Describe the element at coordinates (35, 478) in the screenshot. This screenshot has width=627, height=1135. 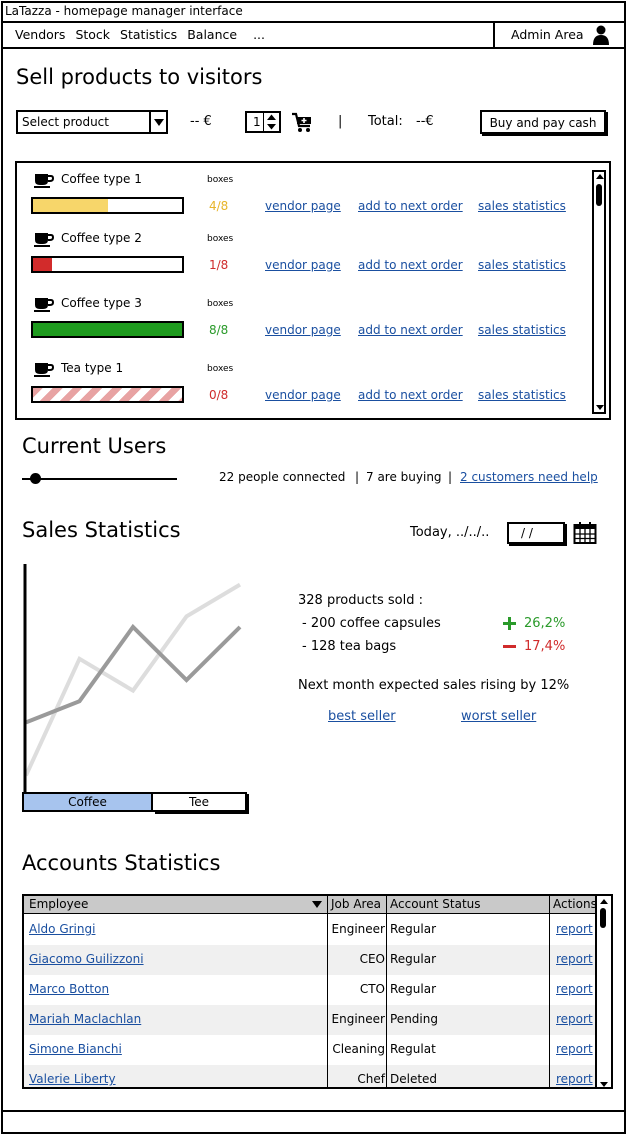
I see `users-slider-thumb` at that location.